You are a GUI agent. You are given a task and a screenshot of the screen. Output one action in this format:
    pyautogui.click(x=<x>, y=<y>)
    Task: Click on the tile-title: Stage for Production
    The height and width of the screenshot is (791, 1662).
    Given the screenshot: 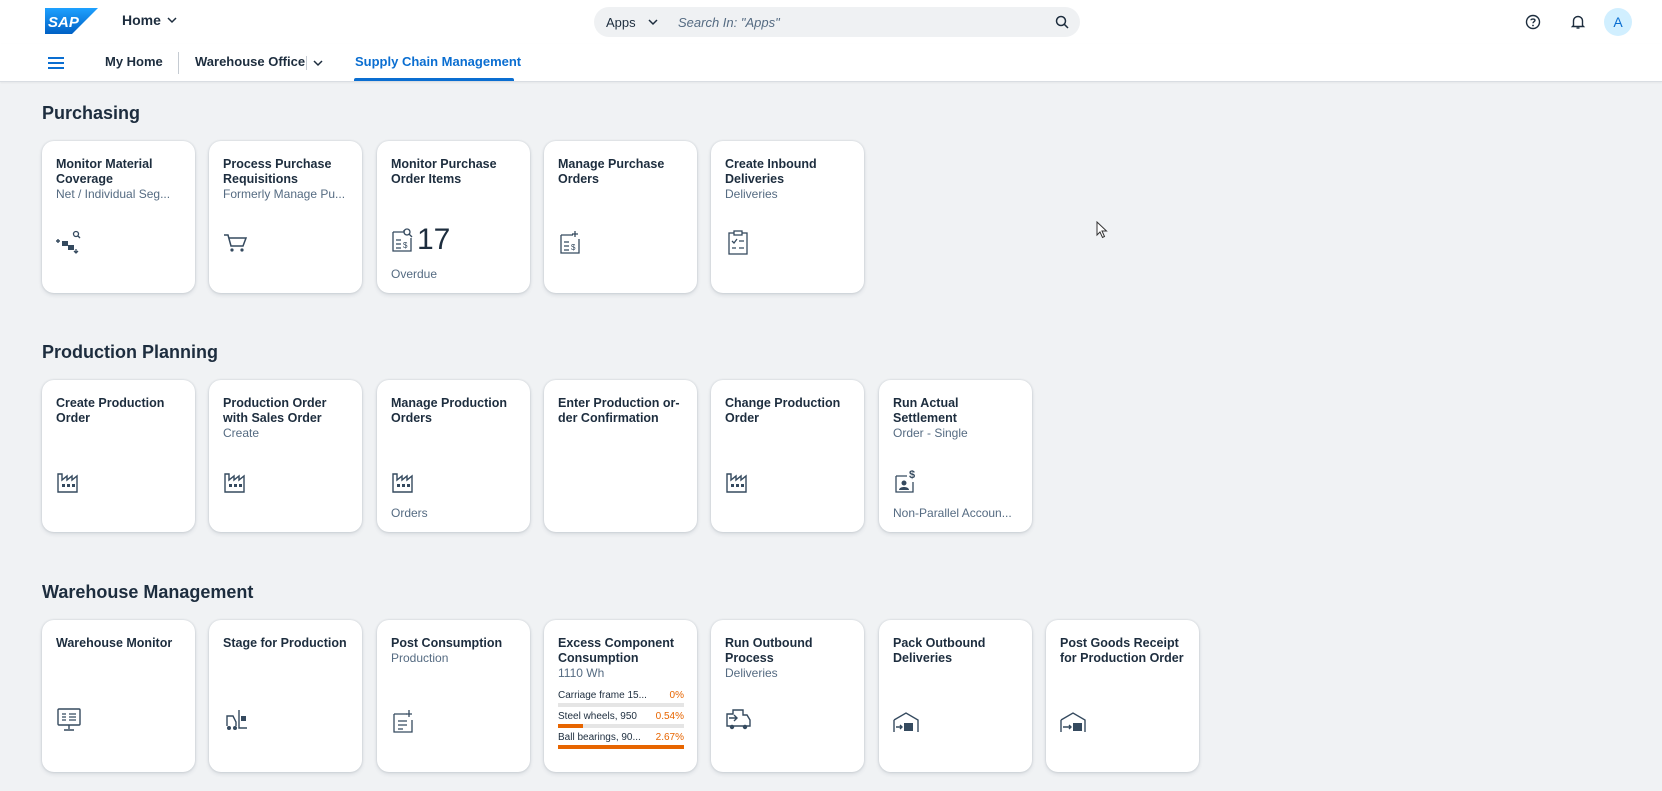 What is the action you would take?
    pyautogui.click(x=288, y=643)
    